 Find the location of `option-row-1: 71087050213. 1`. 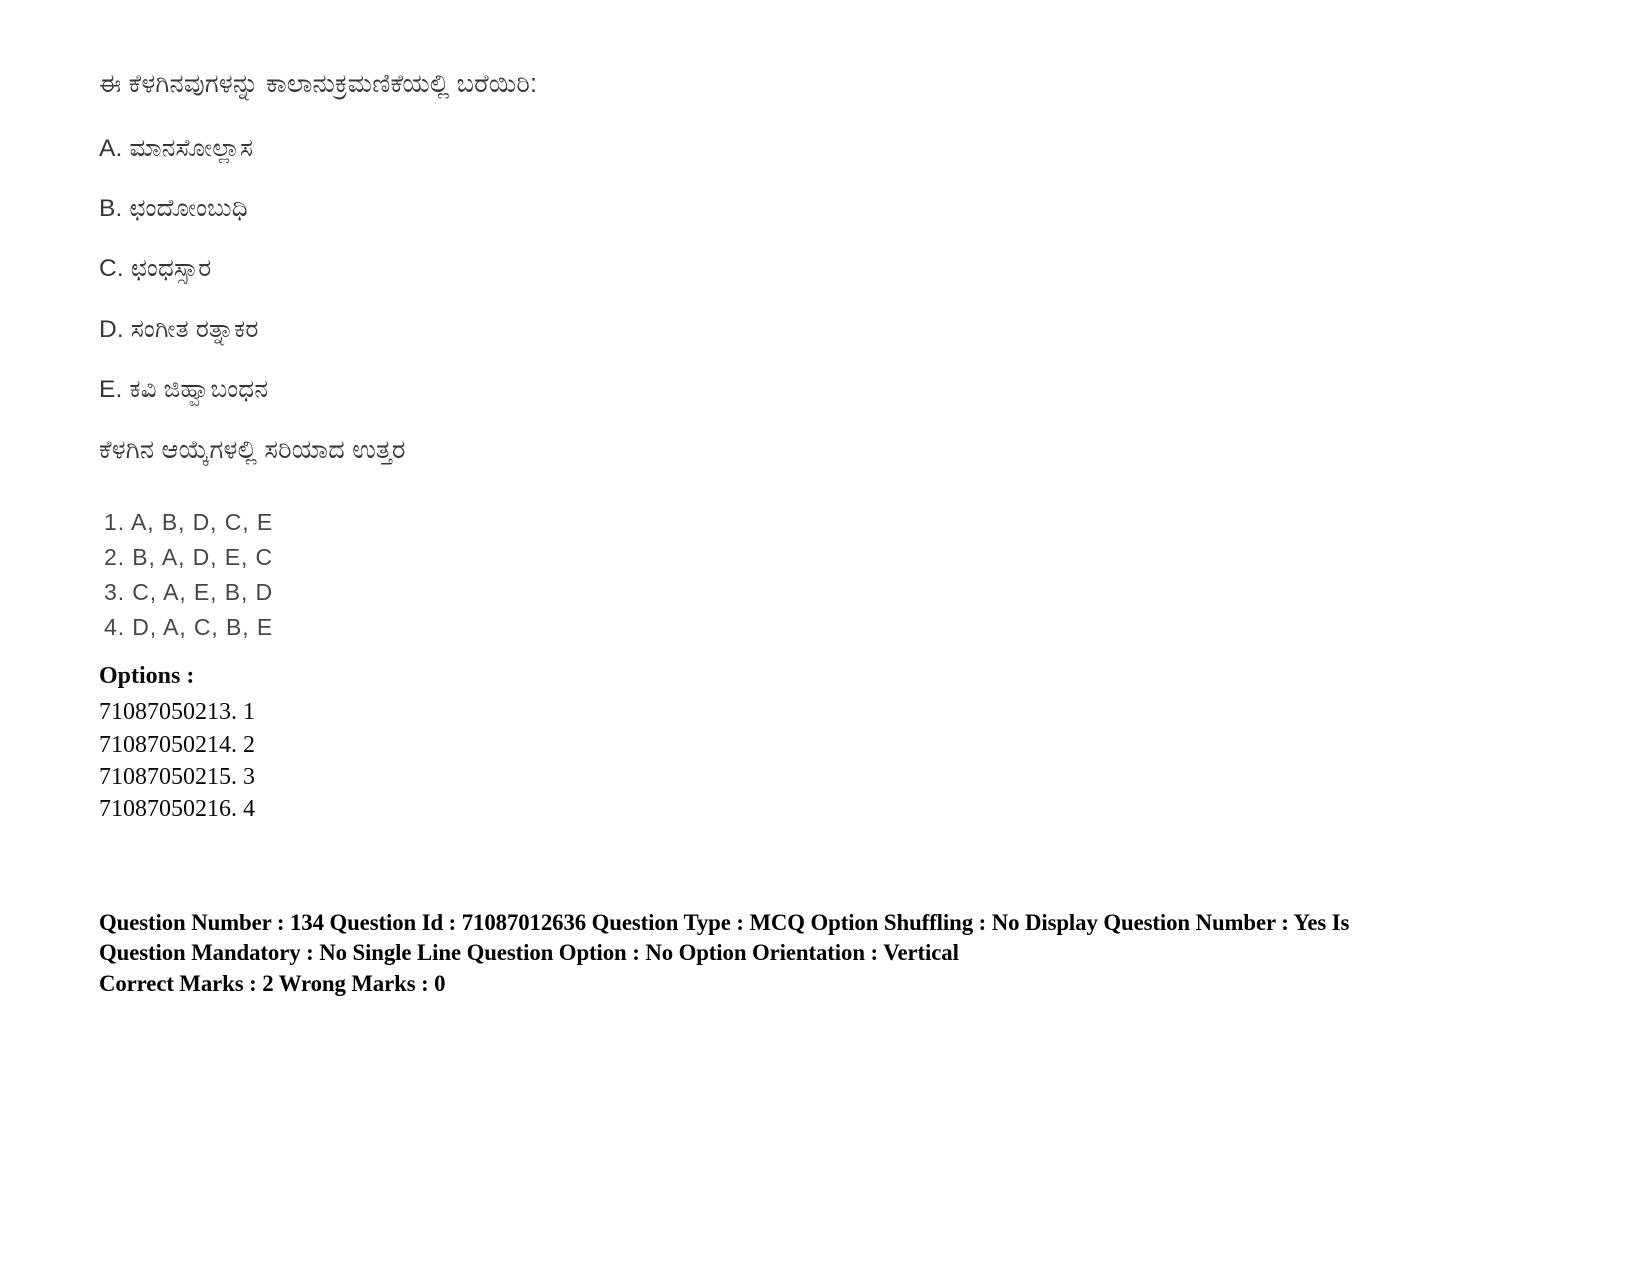

option-row-1: 71087050213. 1 is located at coordinates (177, 712).